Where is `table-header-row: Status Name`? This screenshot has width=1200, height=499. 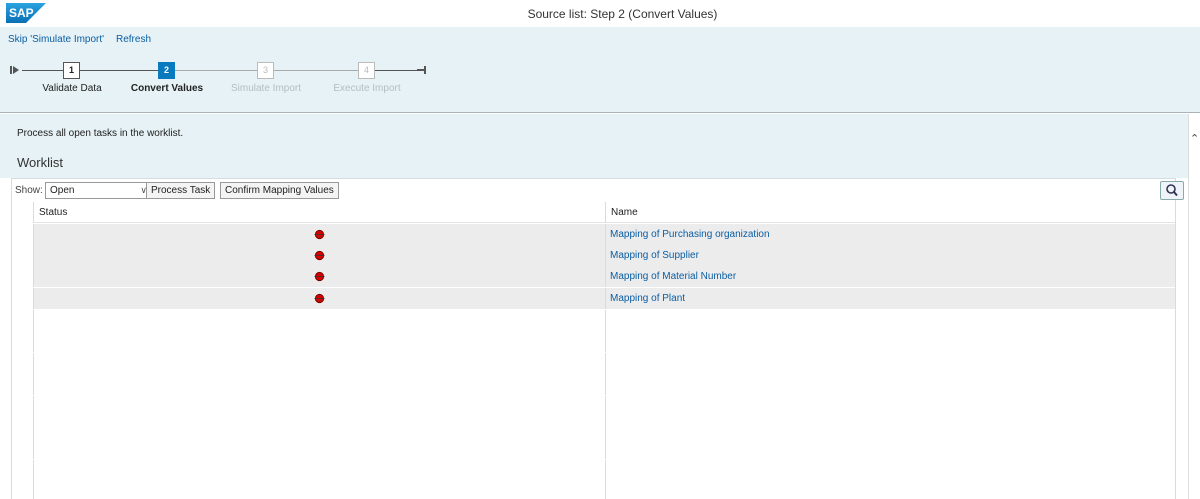
table-header-row: Status Name is located at coordinates (593, 212).